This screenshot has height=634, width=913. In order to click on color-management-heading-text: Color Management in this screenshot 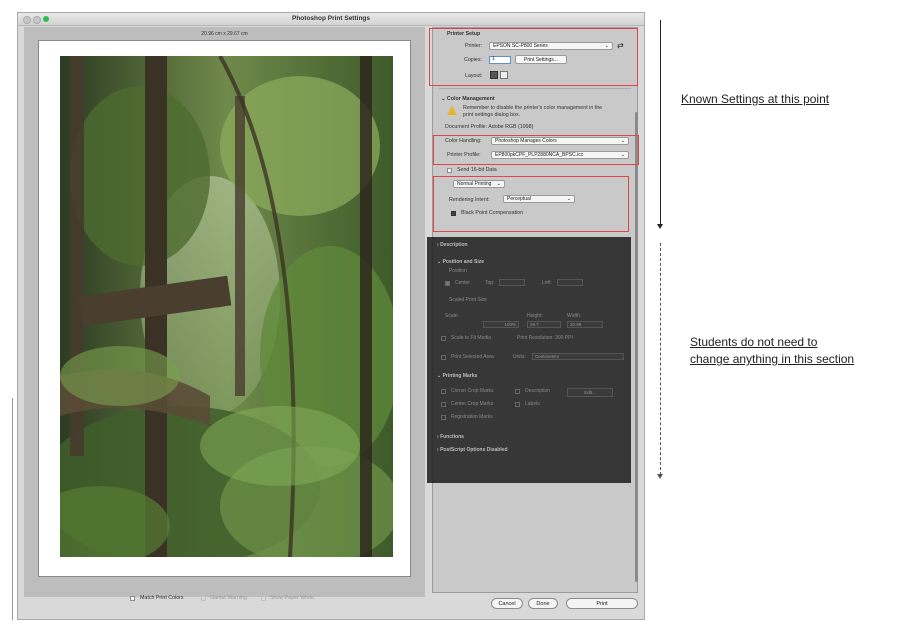, I will do `click(470, 99)`.